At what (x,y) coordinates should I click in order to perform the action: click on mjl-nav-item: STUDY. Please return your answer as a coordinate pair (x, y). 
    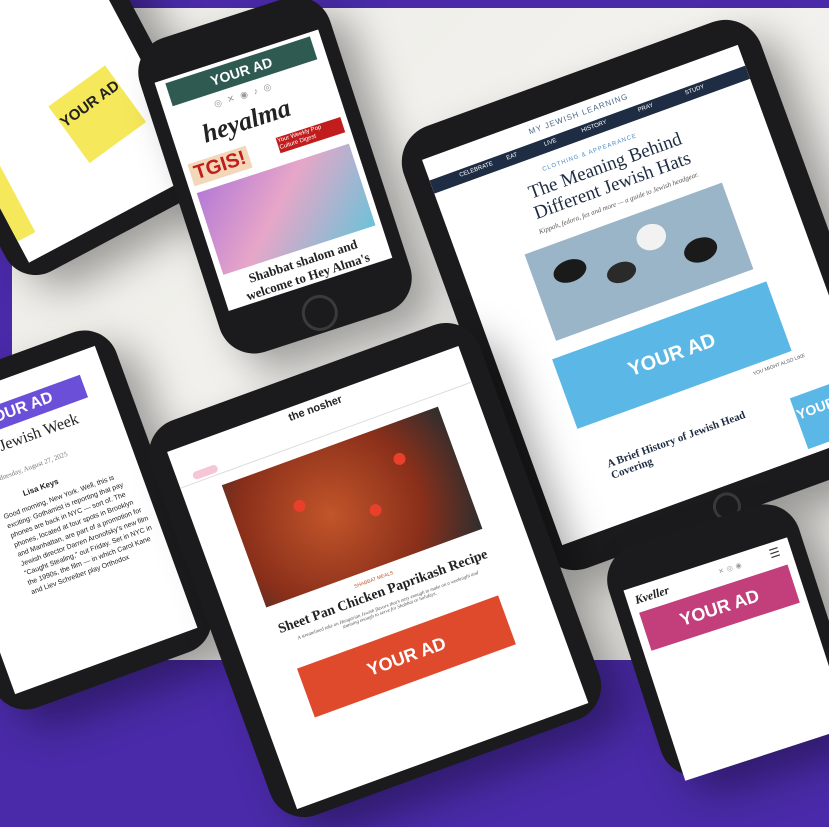
    Looking at the image, I should click on (694, 90).